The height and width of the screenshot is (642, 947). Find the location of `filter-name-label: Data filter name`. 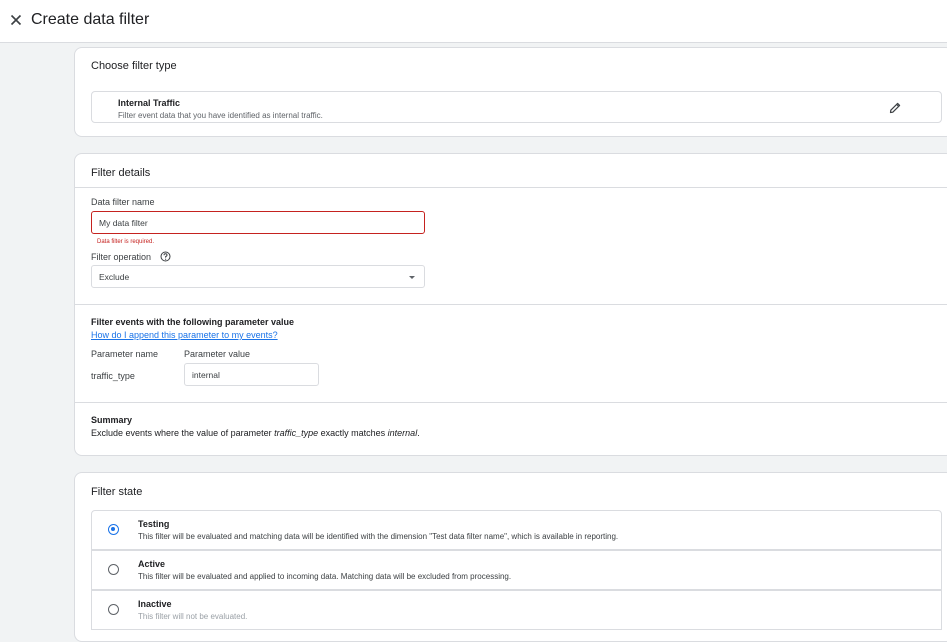

filter-name-label: Data filter name is located at coordinates (123, 202).